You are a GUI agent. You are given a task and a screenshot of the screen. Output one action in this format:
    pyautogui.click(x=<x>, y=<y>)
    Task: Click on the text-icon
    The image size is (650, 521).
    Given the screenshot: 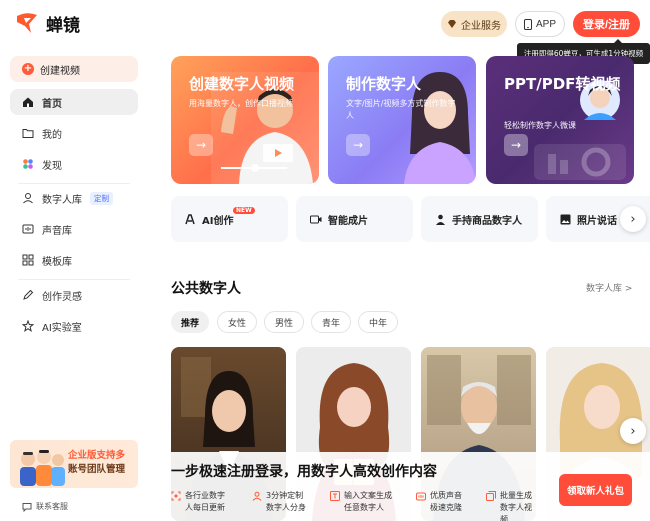 What is the action you would take?
    pyautogui.click(x=335, y=496)
    